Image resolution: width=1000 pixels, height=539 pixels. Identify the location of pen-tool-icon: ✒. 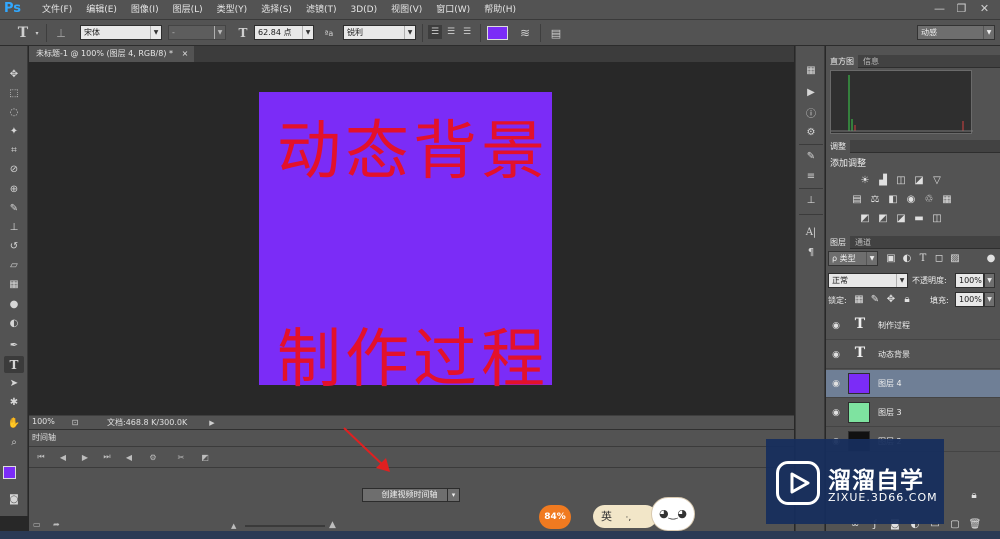
(14, 345).